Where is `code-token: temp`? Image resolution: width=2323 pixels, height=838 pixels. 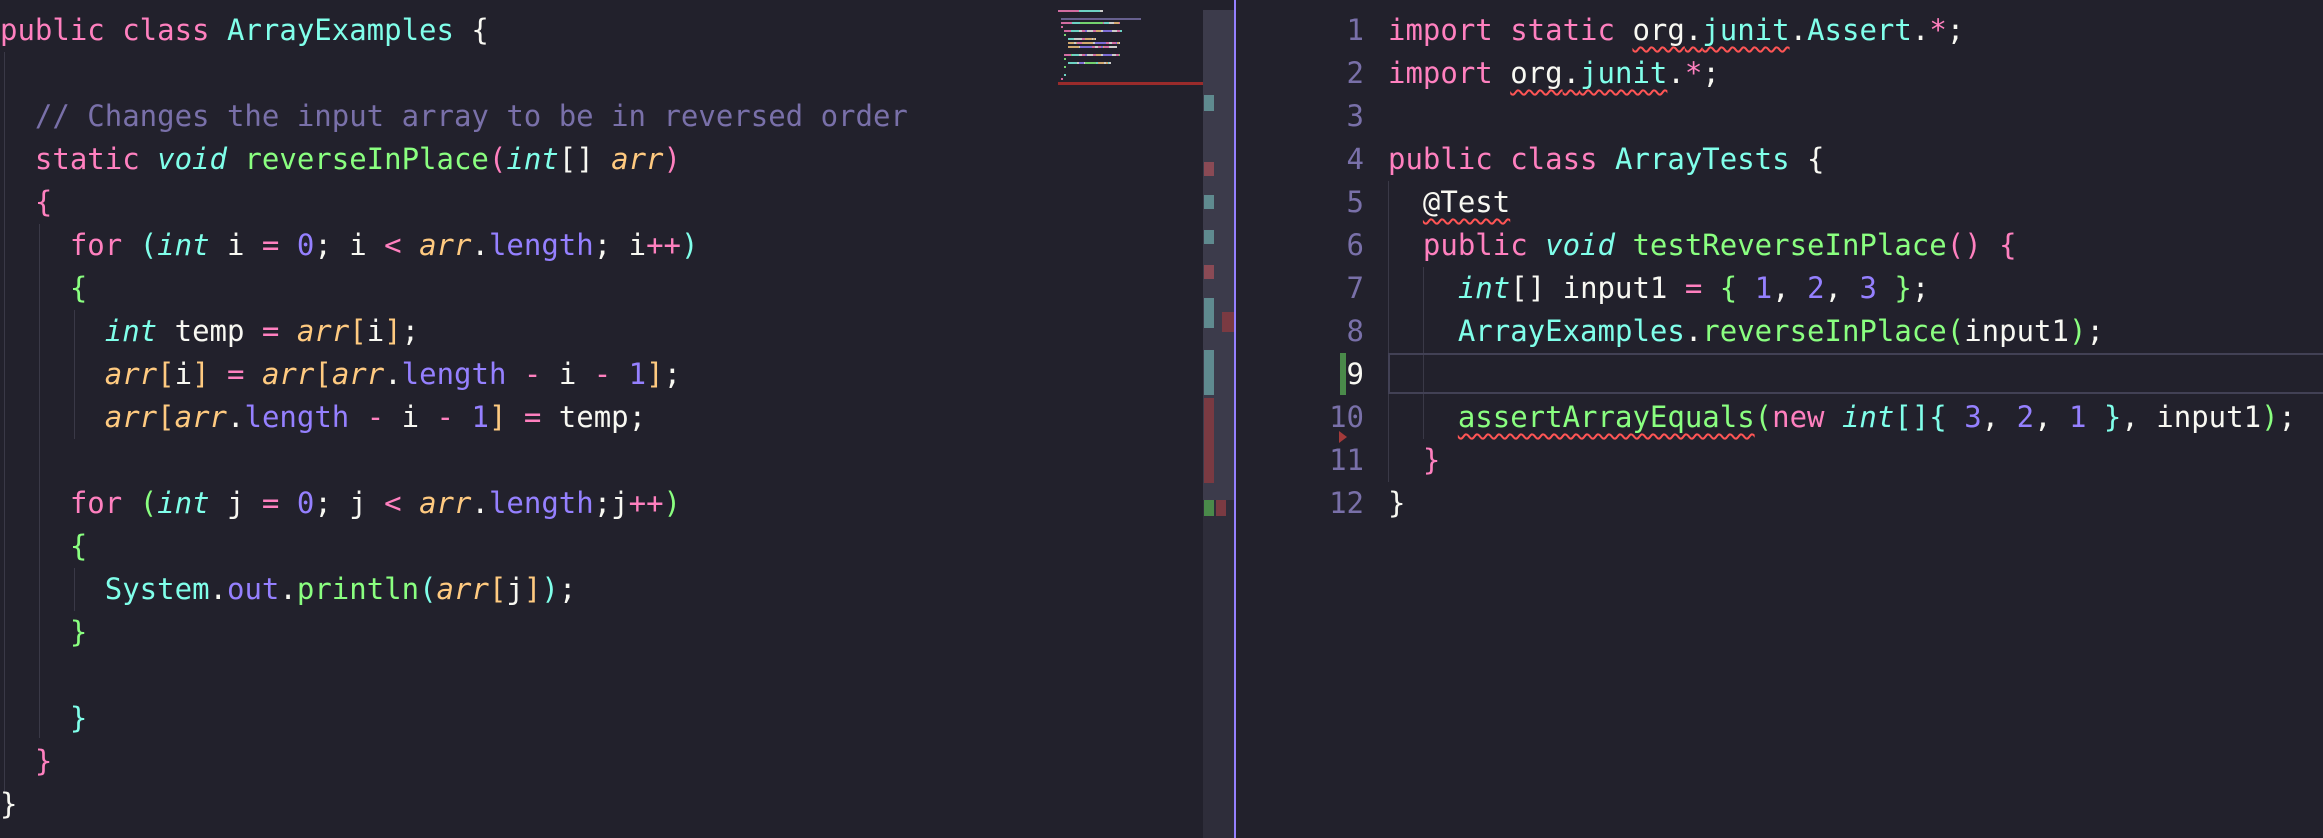
code-token: temp is located at coordinates (218, 331).